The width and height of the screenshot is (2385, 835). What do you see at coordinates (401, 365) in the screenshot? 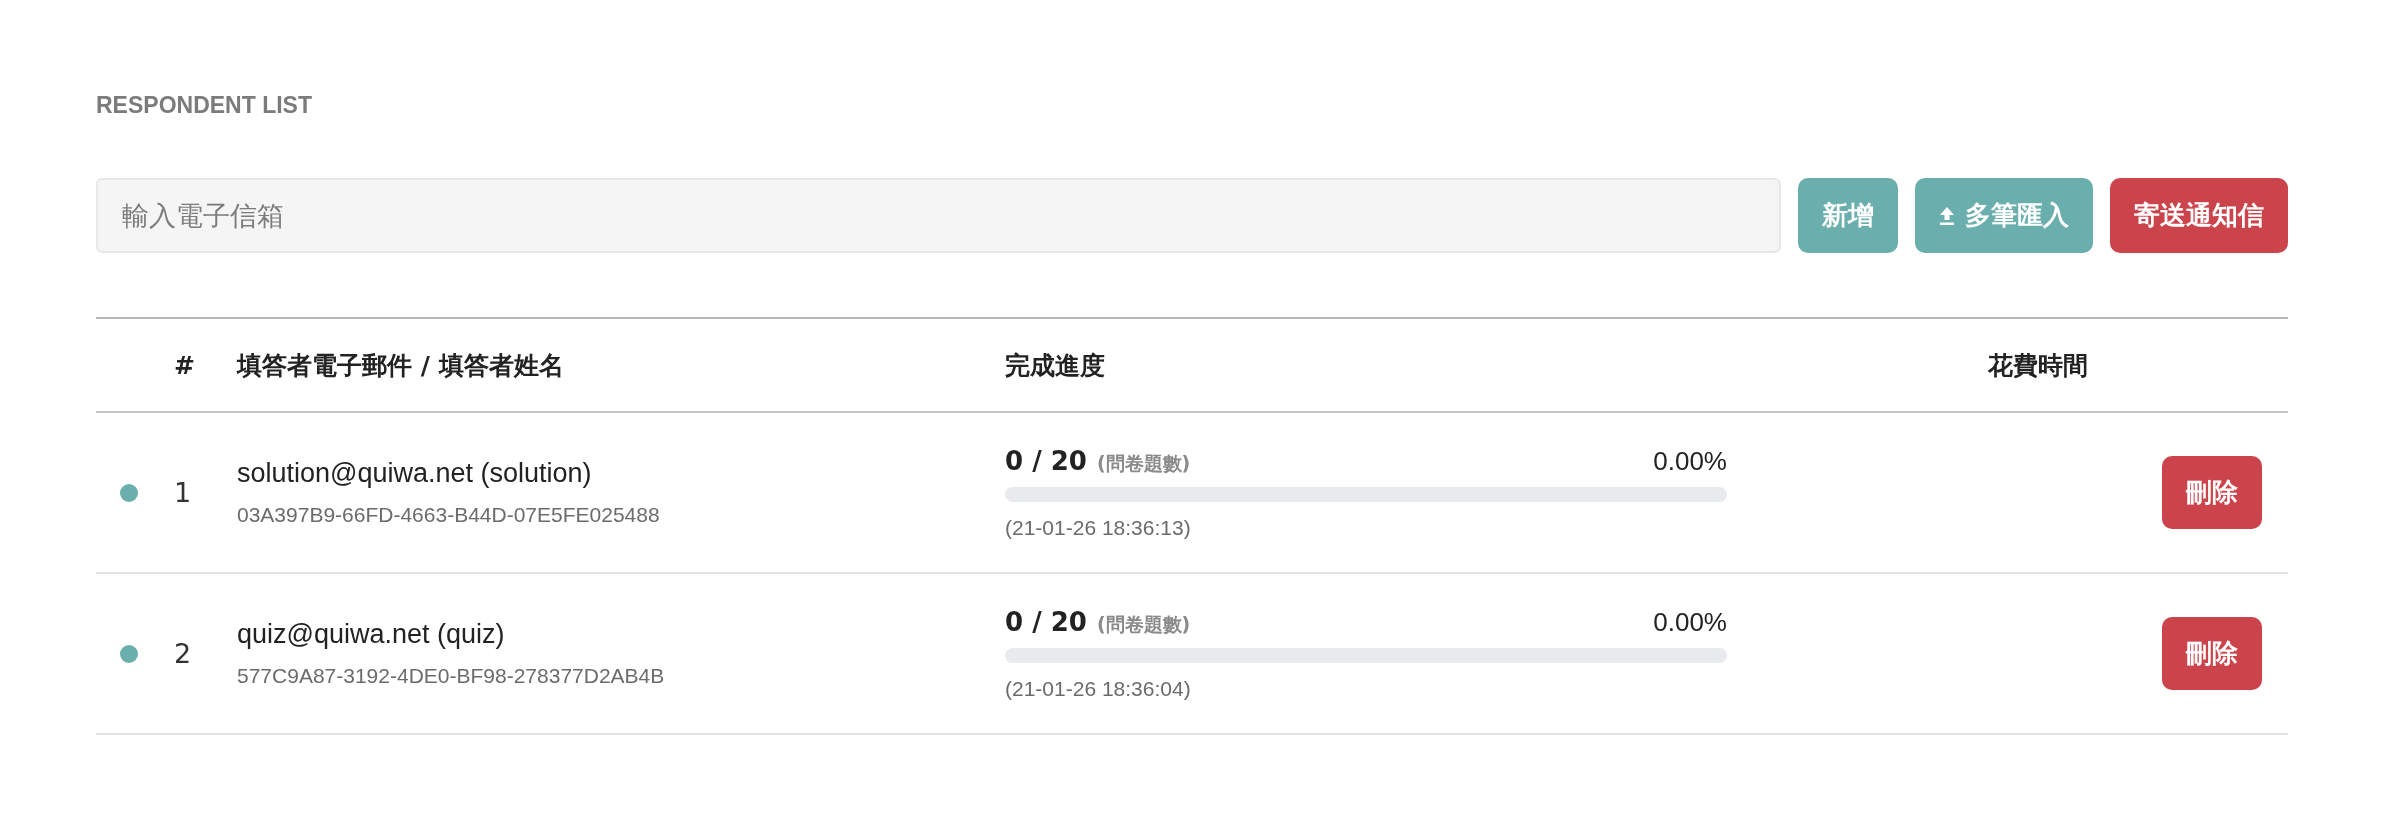
I see `column-header: 填答者電子郵件 / 填答者姓名` at bounding box center [401, 365].